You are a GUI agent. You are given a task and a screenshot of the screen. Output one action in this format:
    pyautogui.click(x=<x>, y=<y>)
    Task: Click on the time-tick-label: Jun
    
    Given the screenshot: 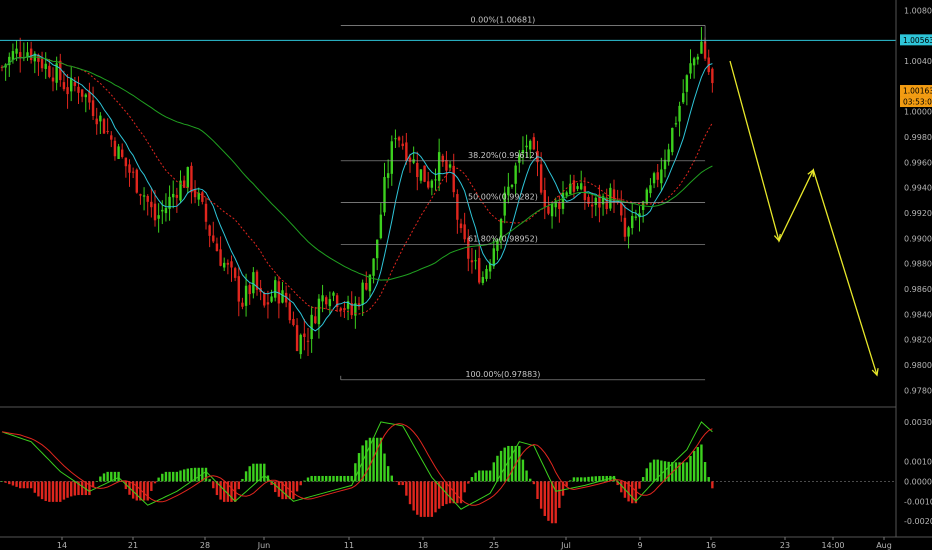 What is the action you would take?
    pyautogui.click(x=264, y=545)
    